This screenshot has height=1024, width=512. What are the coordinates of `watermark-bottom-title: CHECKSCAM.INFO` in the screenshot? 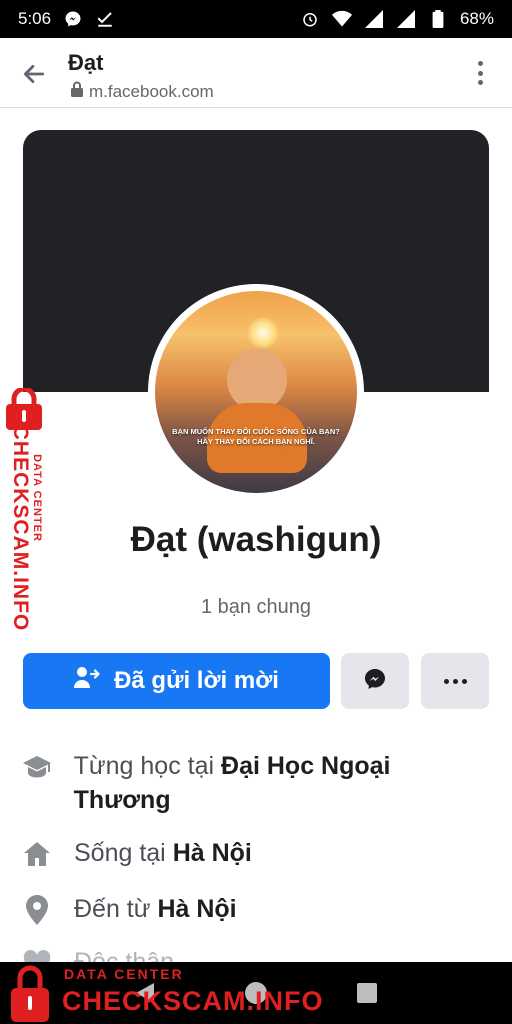 It's located at (193, 1001).